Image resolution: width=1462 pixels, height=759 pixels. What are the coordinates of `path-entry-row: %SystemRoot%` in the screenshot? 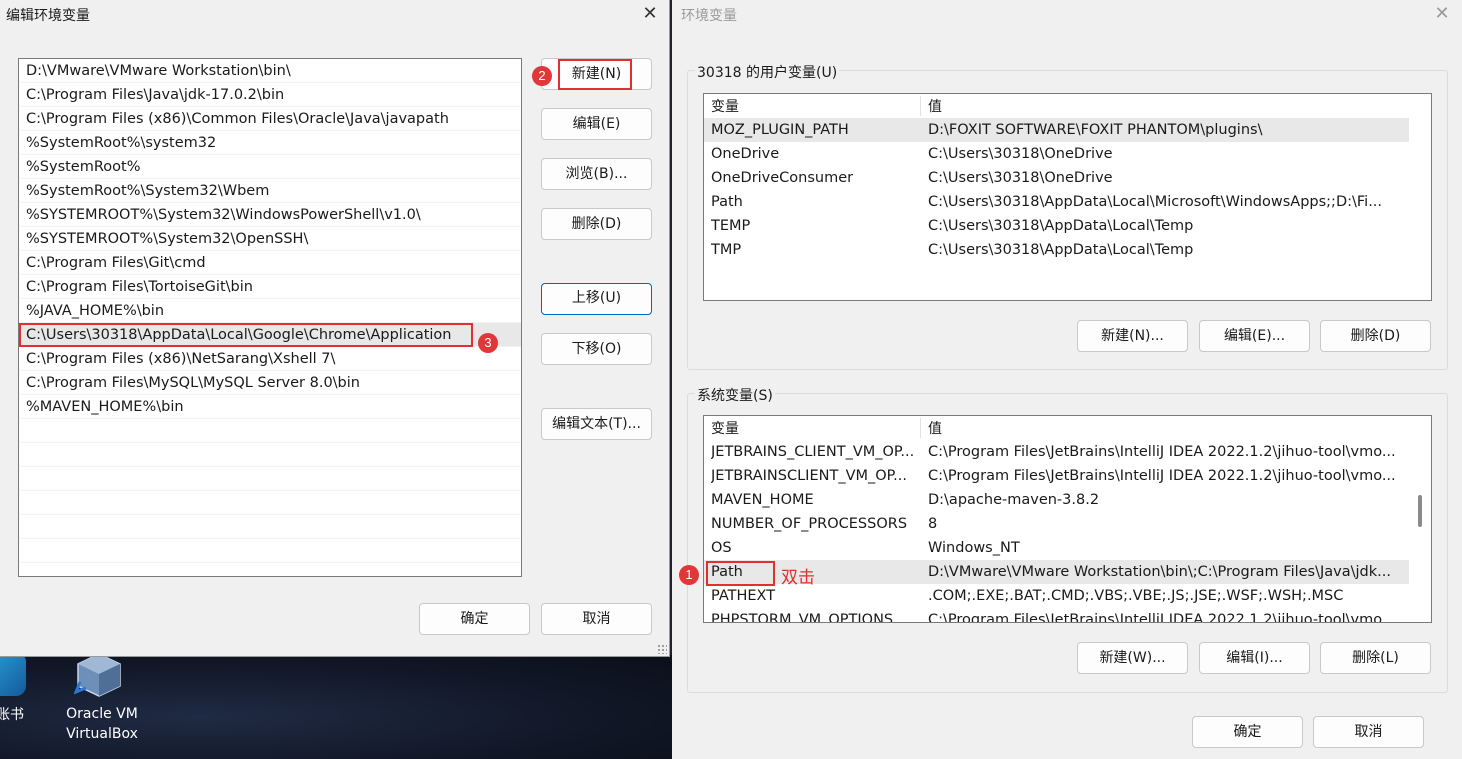 It's located at (270, 167).